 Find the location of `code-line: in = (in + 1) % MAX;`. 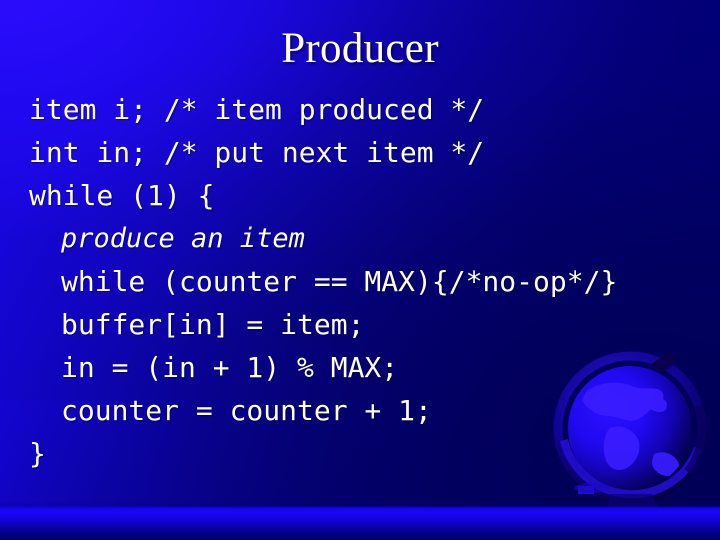

code-line: in = (in + 1) % MAX; is located at coordinates (230, 367).